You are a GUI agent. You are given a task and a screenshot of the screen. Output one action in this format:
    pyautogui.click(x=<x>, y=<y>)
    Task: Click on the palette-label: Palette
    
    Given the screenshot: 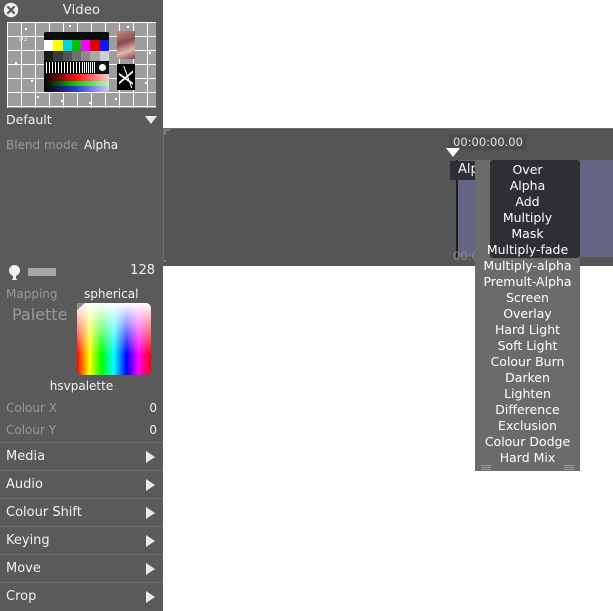 What is the action you would take?
    pyautogui.click(x=40, y=314)
    